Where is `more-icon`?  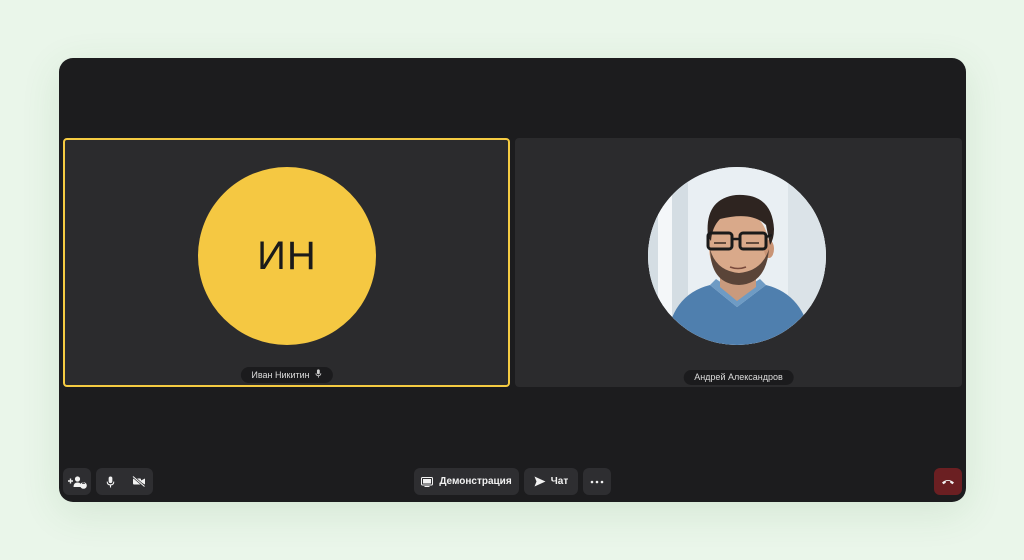
more-icon is located at coordinates (597, 482).